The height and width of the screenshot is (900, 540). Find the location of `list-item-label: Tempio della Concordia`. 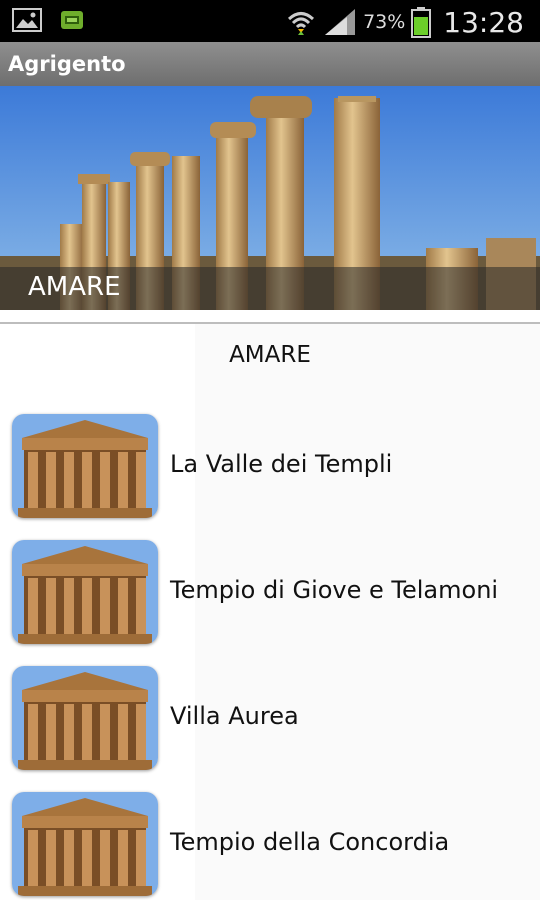

list-item-label: Tempio della Concordia is located at coordinates (310, 842).